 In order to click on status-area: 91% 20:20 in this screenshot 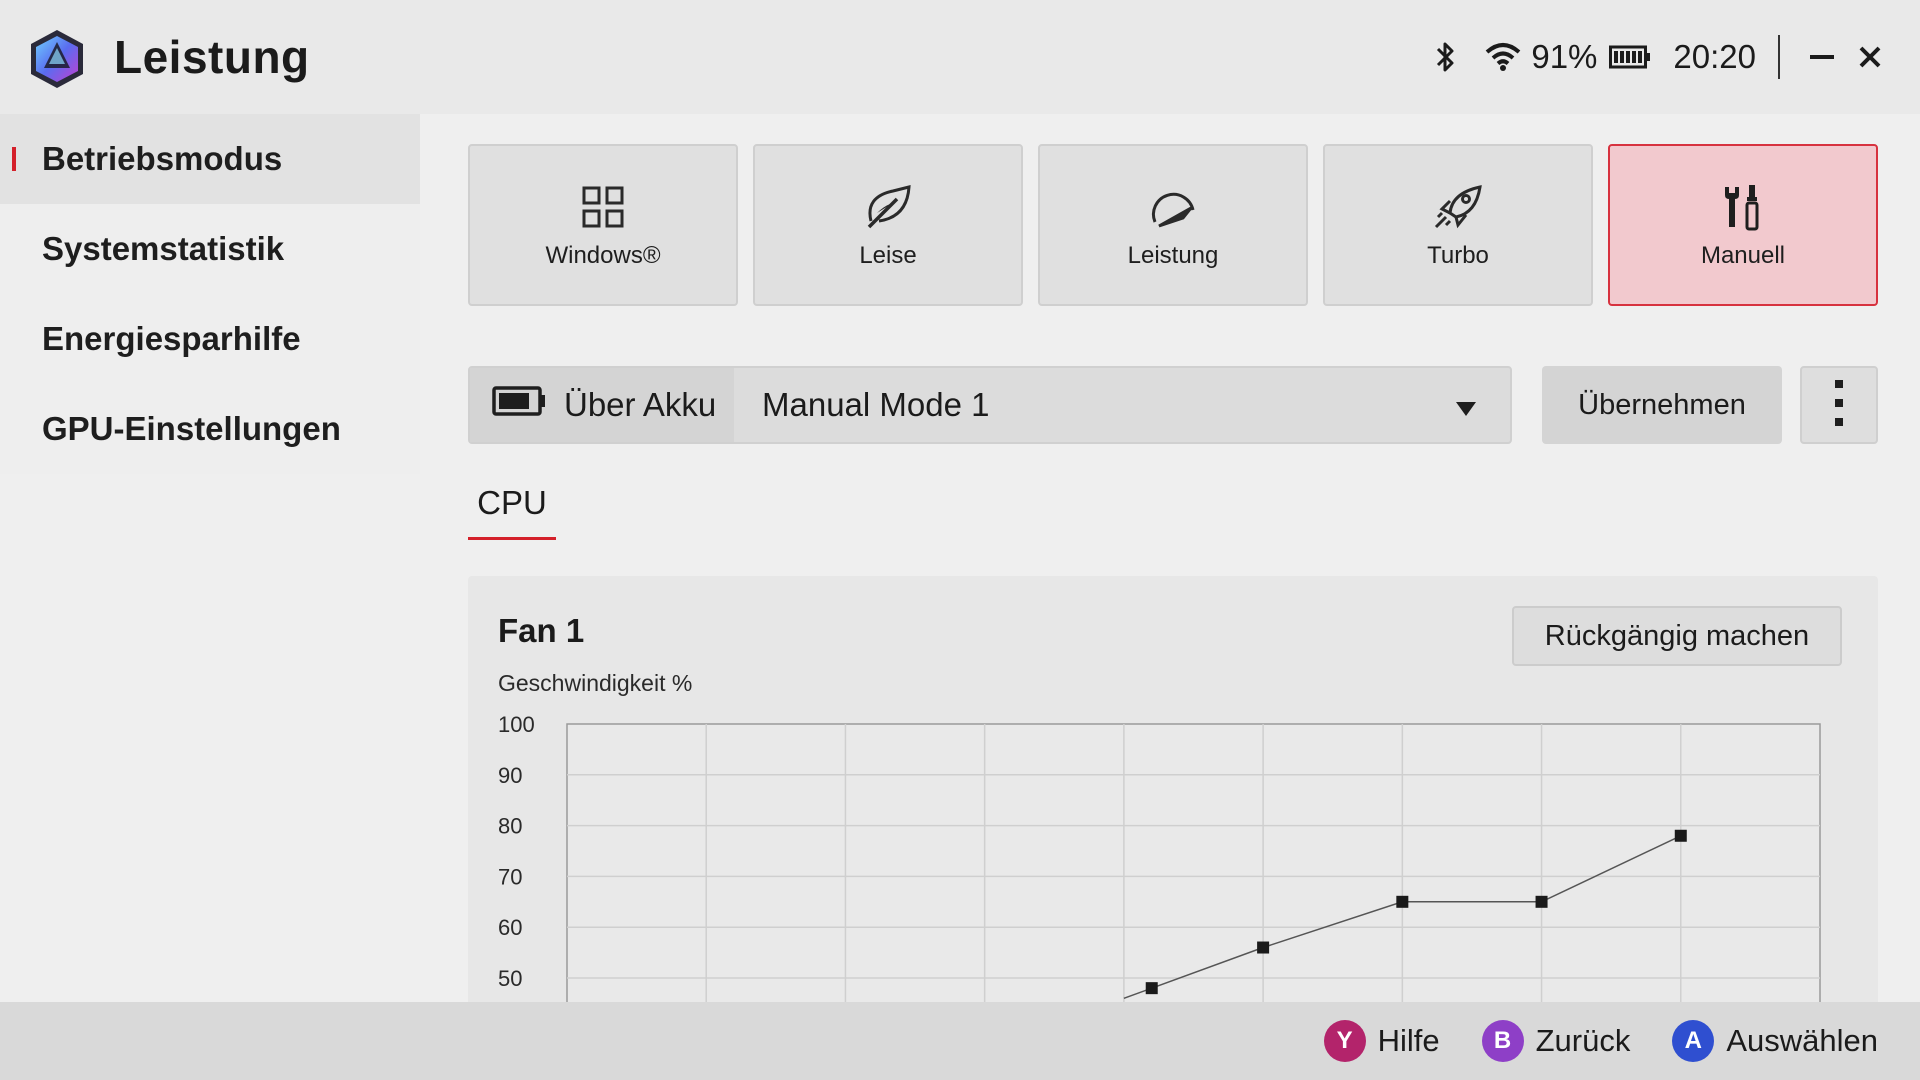, I will do `click(1662, 57)`.